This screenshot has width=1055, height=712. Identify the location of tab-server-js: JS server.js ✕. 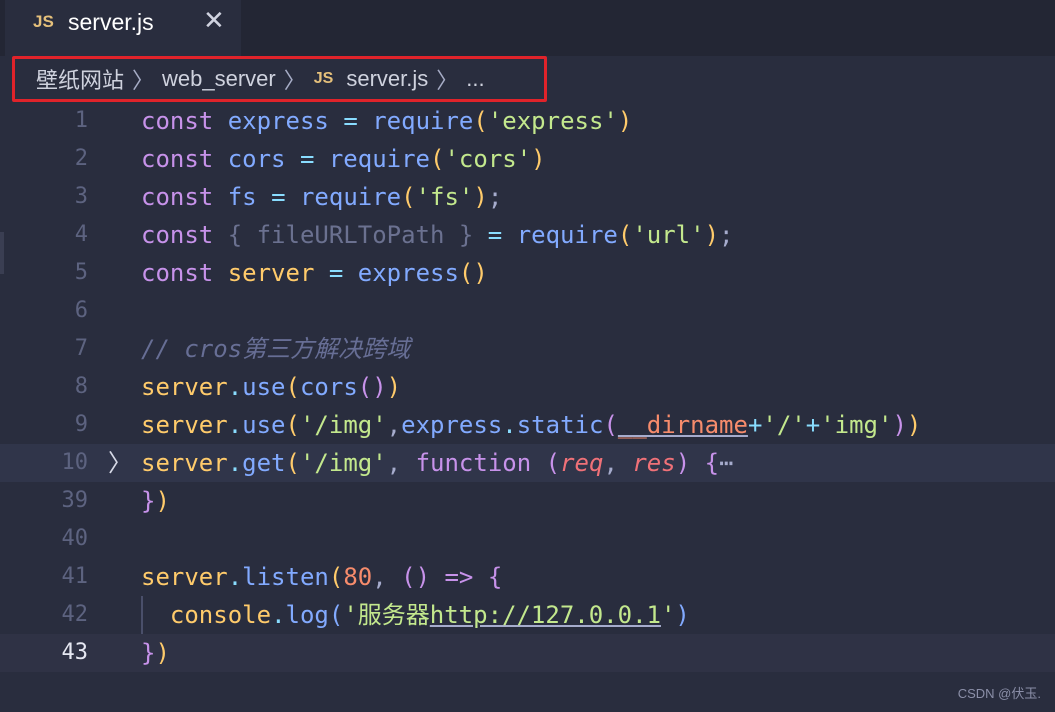
(123, 28).